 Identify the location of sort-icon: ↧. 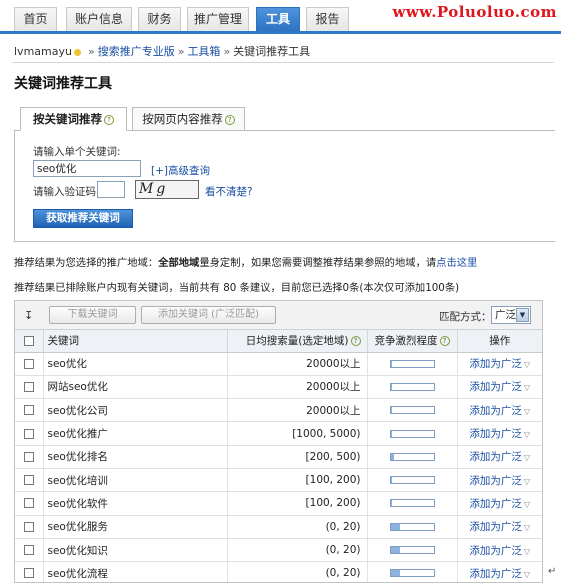
(28, 315).